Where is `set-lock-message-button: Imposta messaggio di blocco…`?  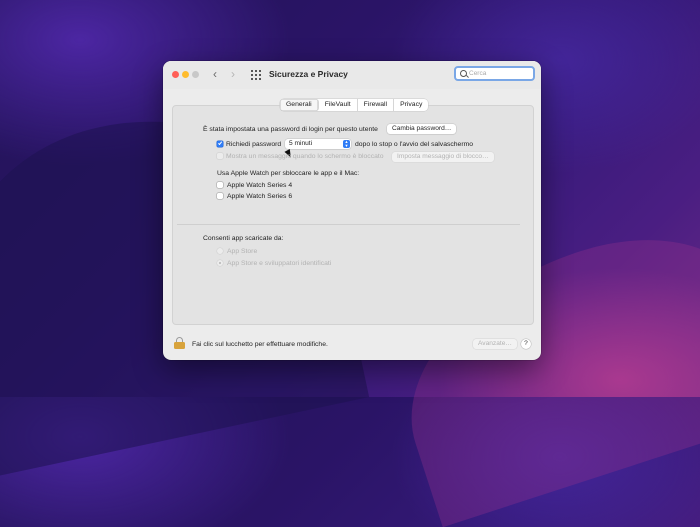
set-lock-message-button: Imposta messaggio di blocco… is located at coordinates (443, 157).